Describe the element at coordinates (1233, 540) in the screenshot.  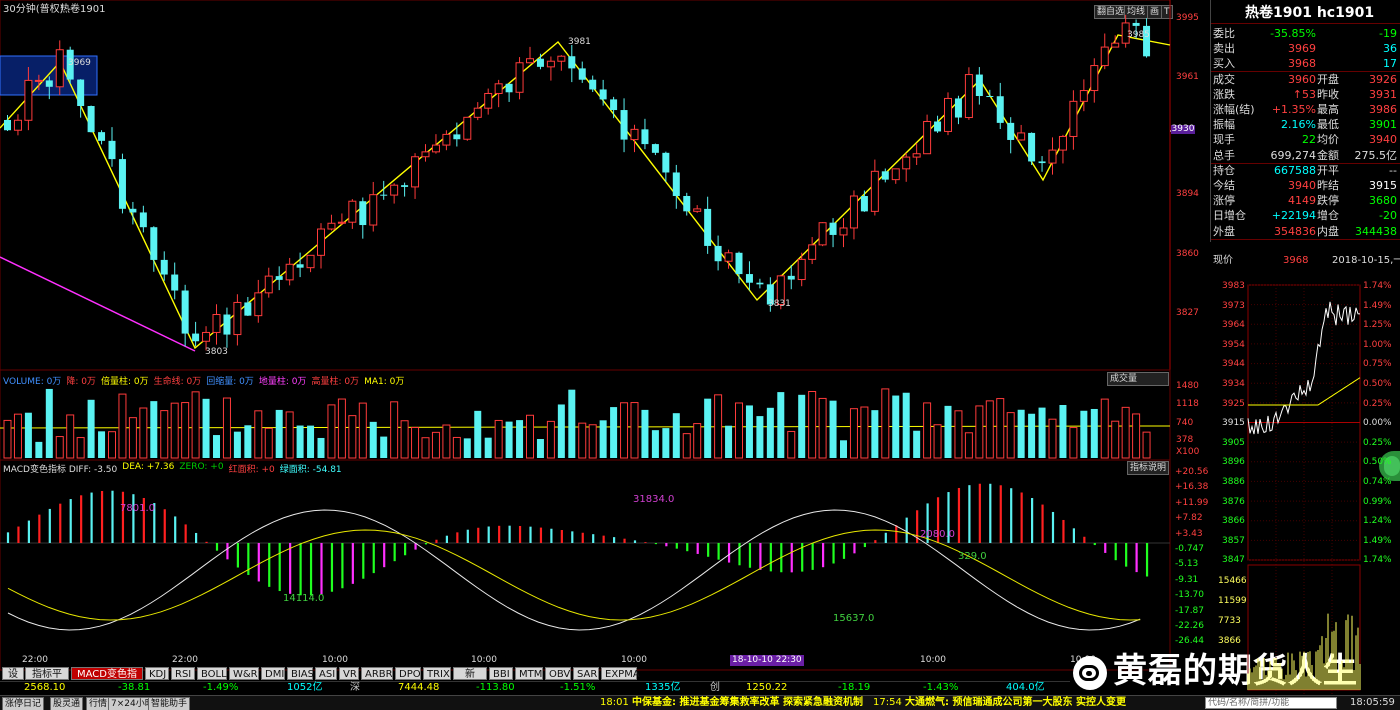
I see `intraday-price-tick: 3857` at that location.